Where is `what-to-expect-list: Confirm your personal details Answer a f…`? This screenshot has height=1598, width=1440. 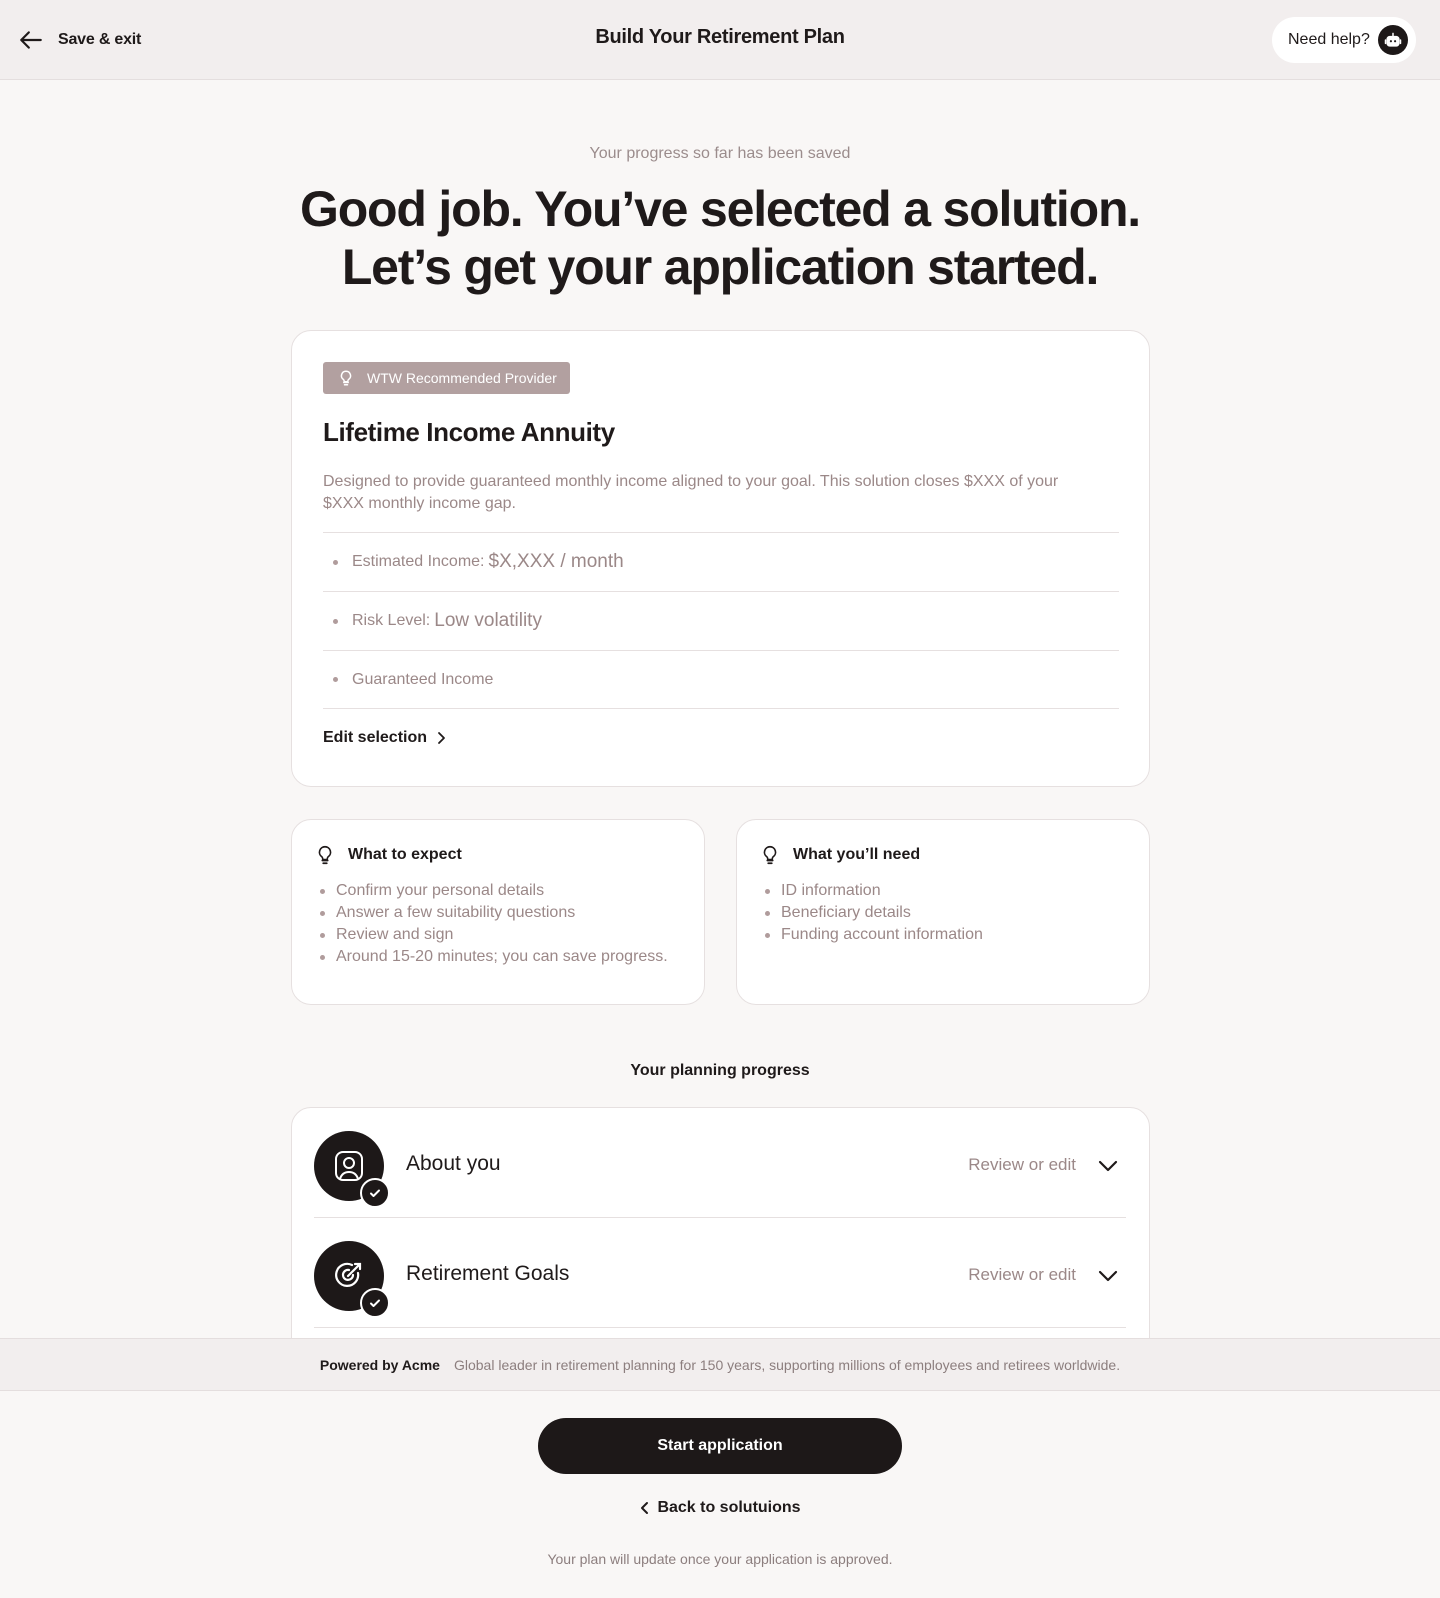 what-to-expect-list: Confirm your personal details Answer a f… is located at coordinates (494, 924).